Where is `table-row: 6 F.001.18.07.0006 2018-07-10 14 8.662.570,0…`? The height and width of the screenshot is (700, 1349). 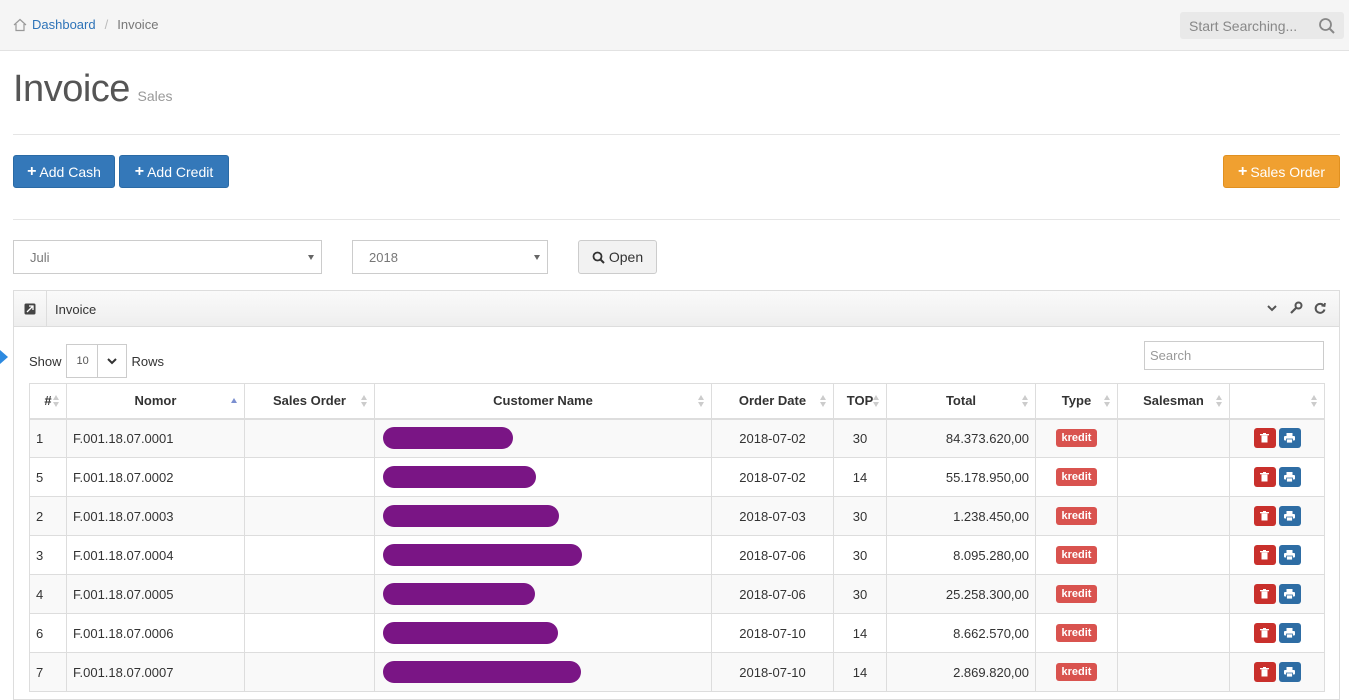 table-row: 6 F.001.18.07.0006 2018-07-10 14 8.662.570,0… is located at coordinates (677, 633).